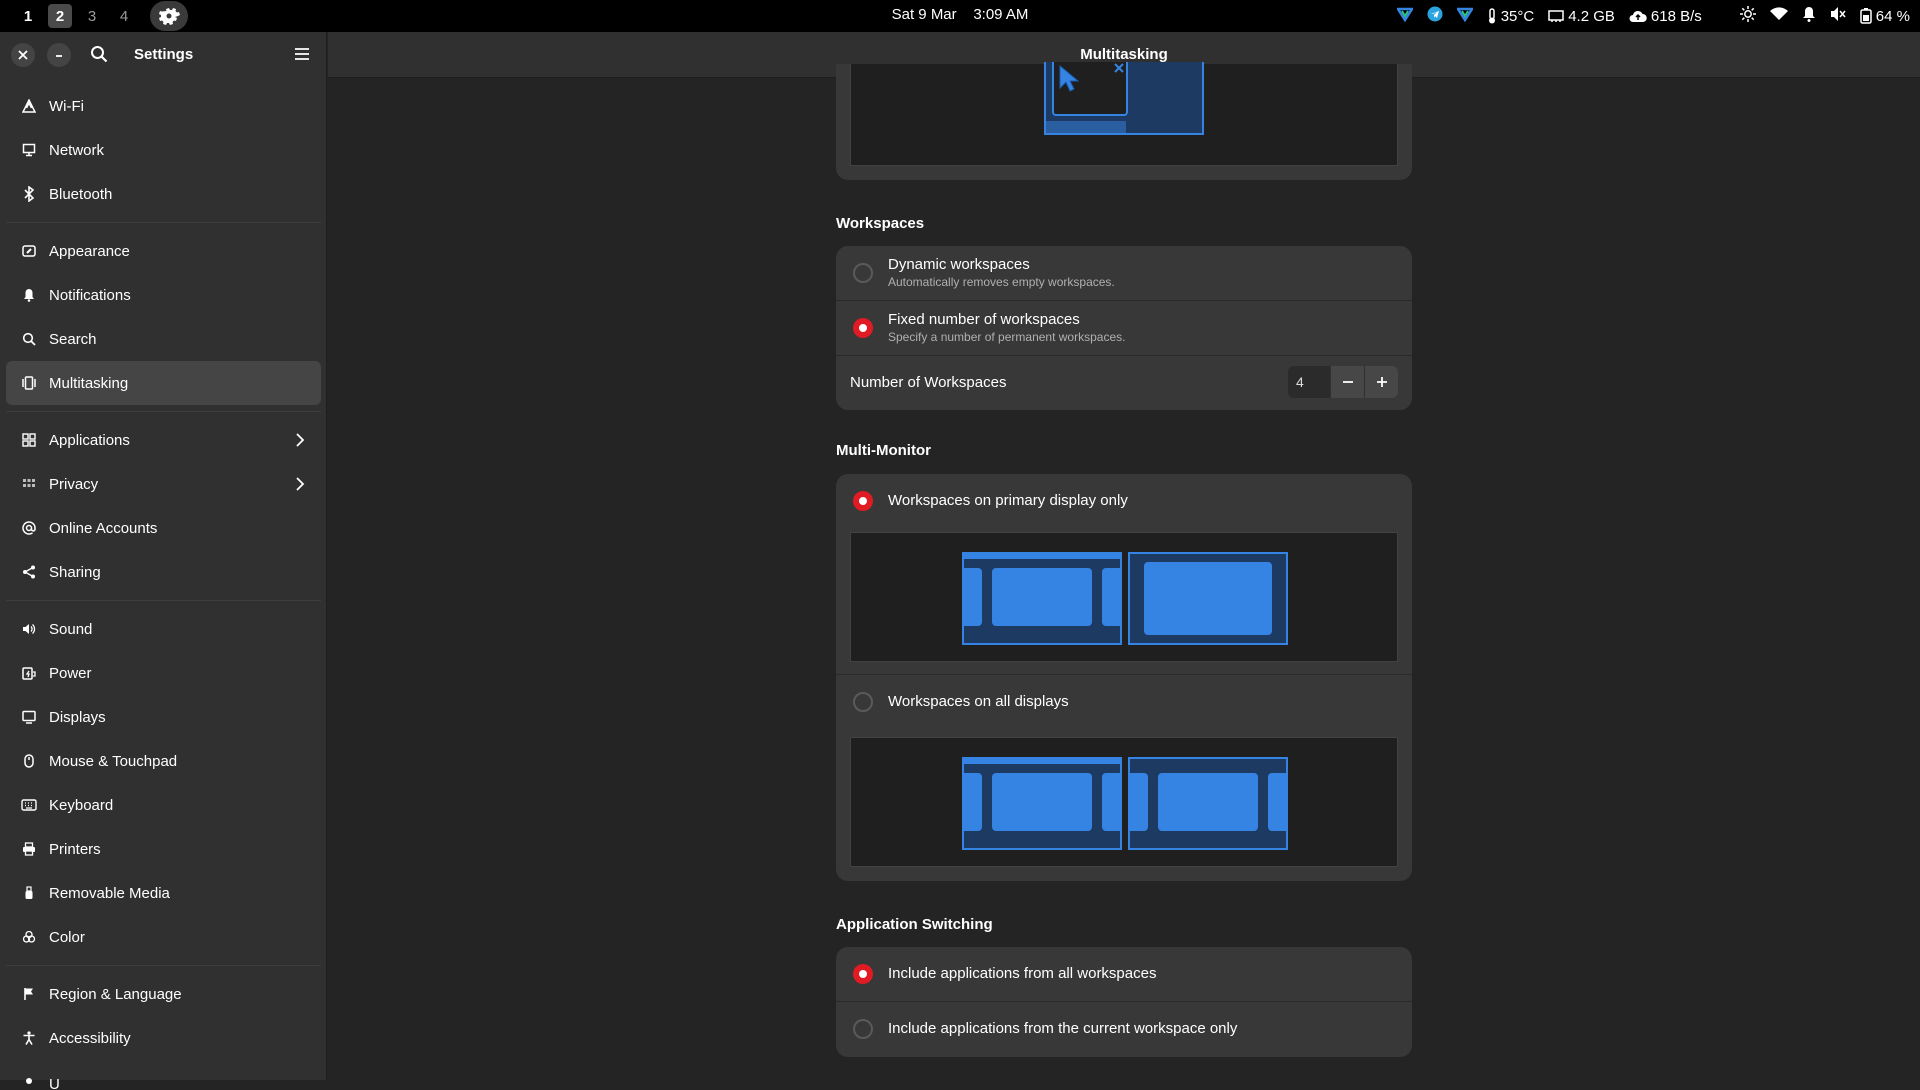 This screenshot has width=1920, height=1090. What do you see at coordinates (924, 14) in the screenshot?
I see `date-label: Sat 9 Mar` at bounding box center [924, 14].